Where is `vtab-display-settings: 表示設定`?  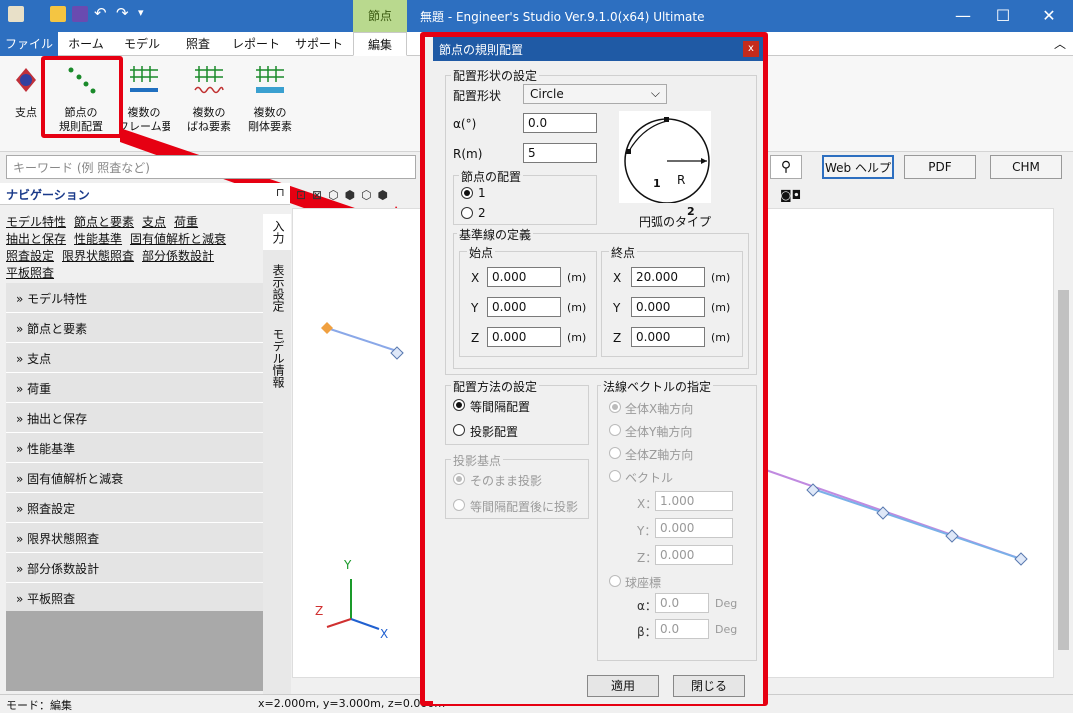
vtab-display-settings: 表示設定 is located at coordinates (277, 288).